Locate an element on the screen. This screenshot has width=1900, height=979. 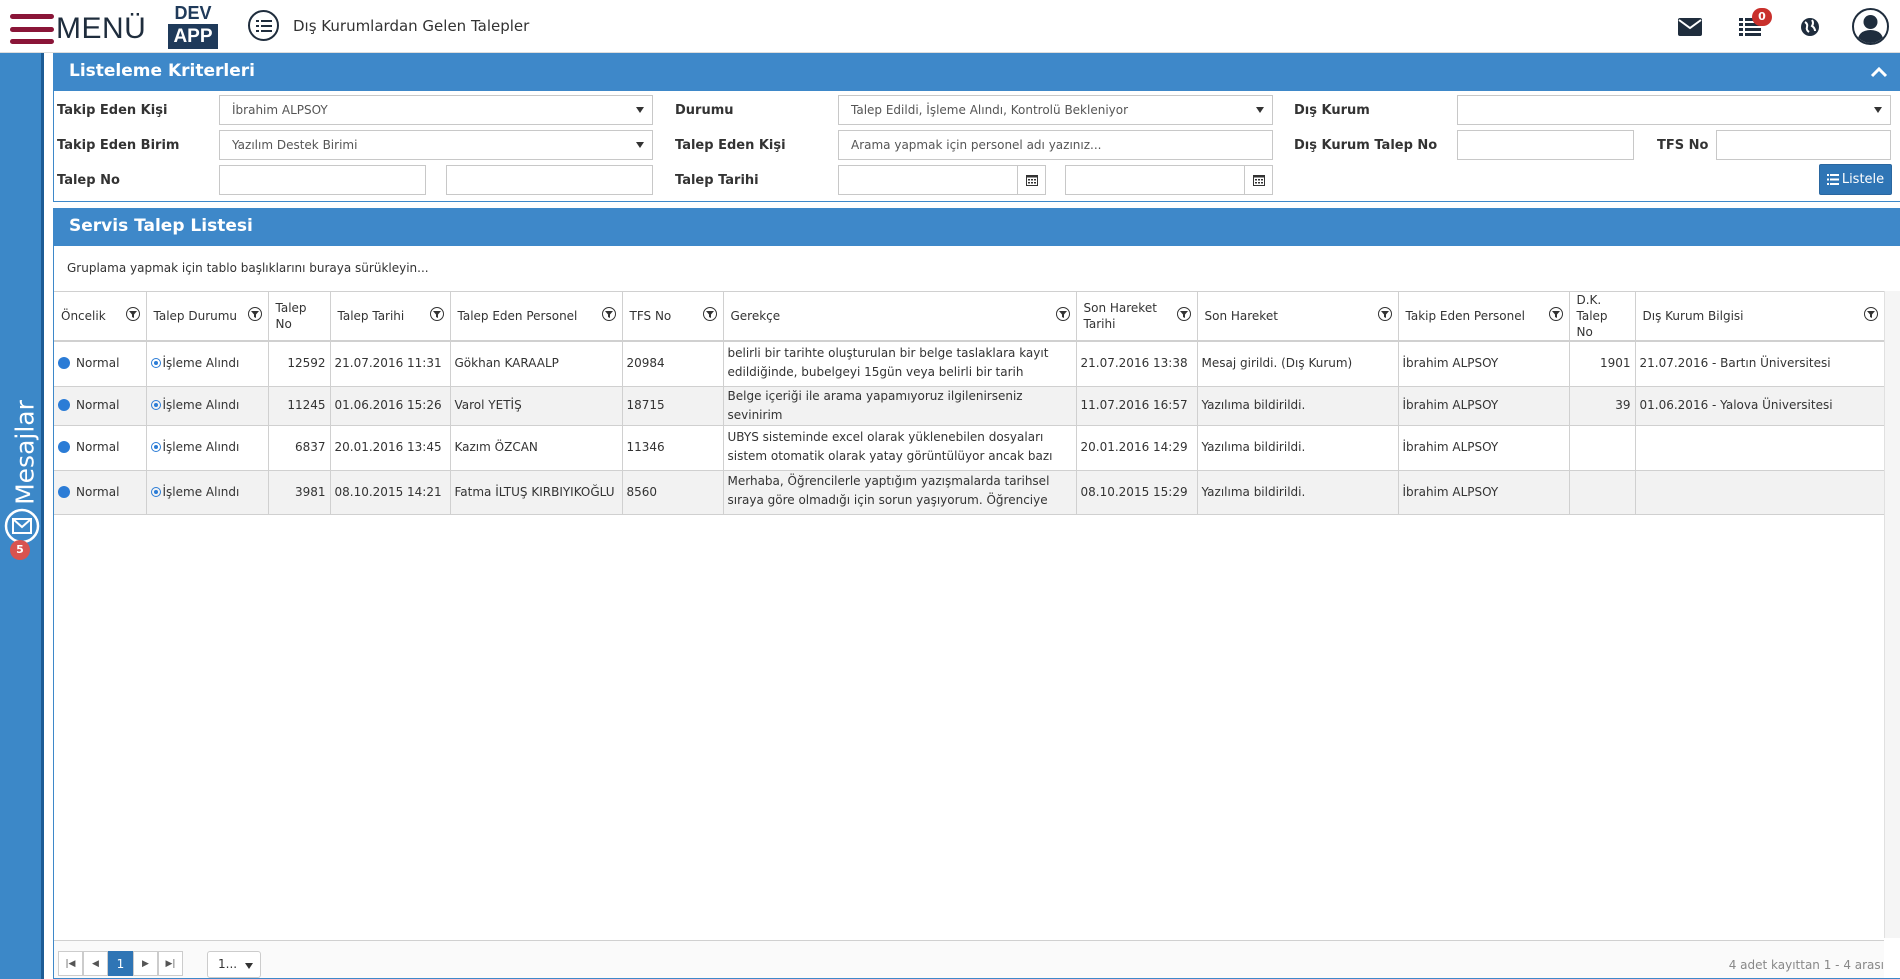
takip-eden-kisi-select: İbrahim ALPSOY is located at coordinates (436, 110).